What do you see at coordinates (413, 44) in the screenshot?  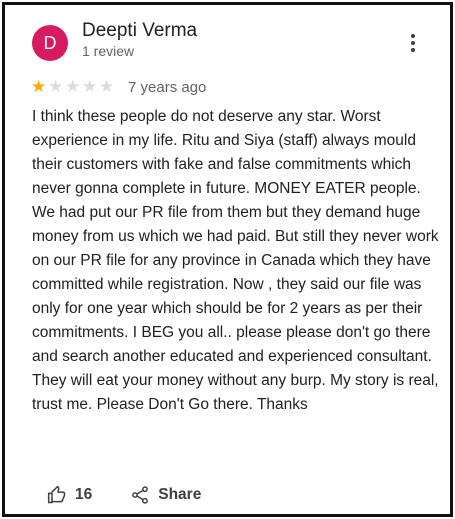 I see `more-options-button` at bounding box center [413, 44].